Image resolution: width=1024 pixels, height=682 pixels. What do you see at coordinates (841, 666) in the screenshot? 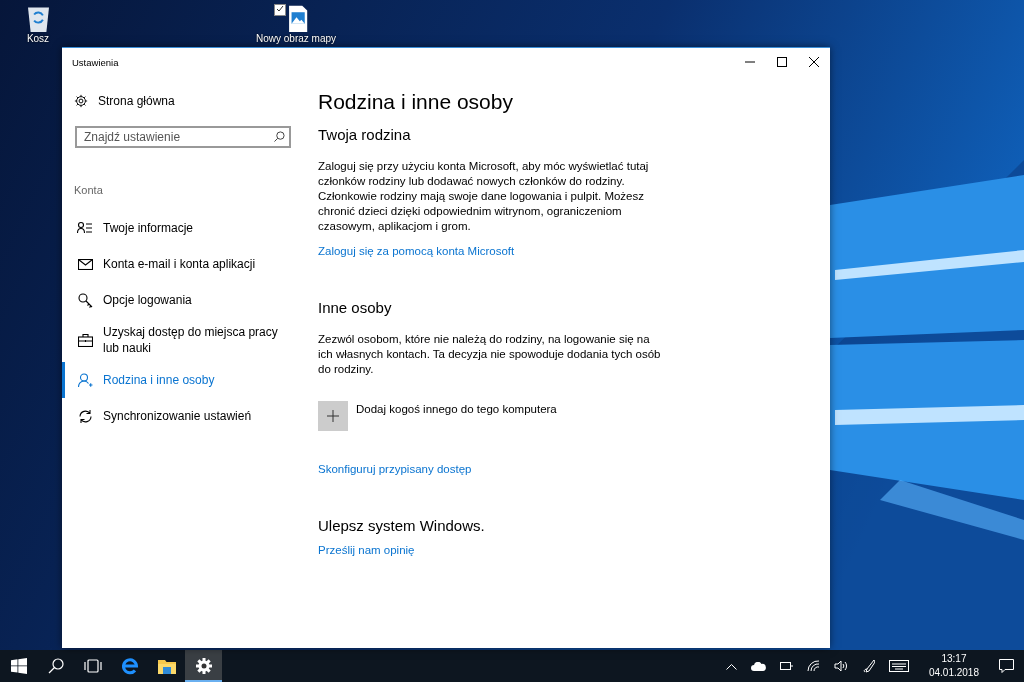
I see `volume-icon` at bounding box center [841, 666].